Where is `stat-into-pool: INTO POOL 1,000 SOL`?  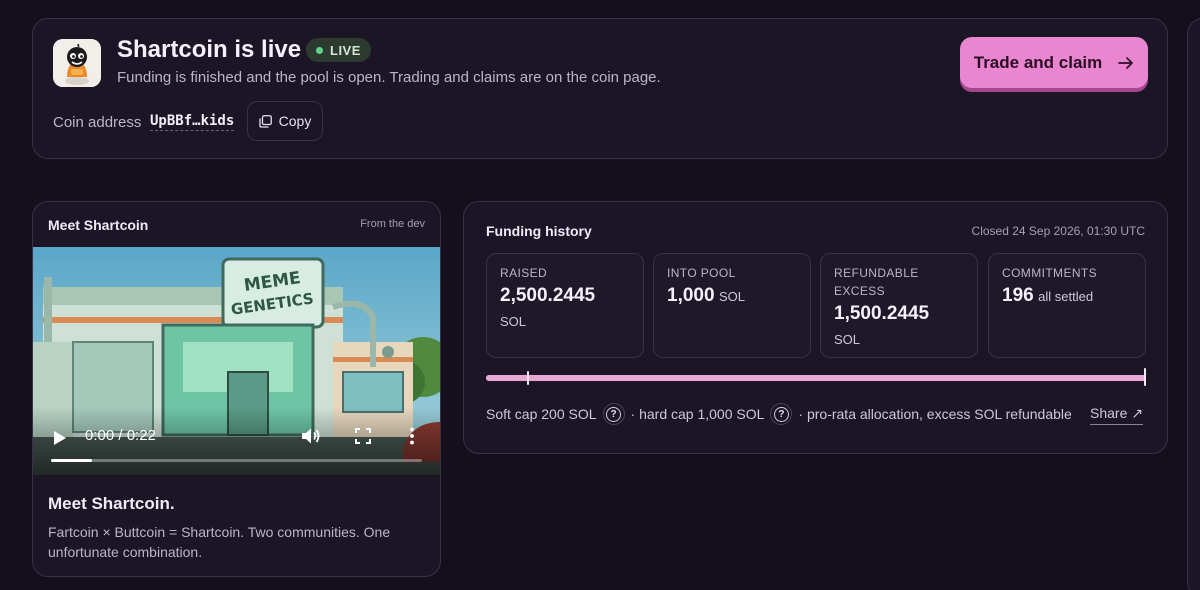 stat-into-pool: INTO POOL 1,000 SOL is located at coordinates (732, 305).